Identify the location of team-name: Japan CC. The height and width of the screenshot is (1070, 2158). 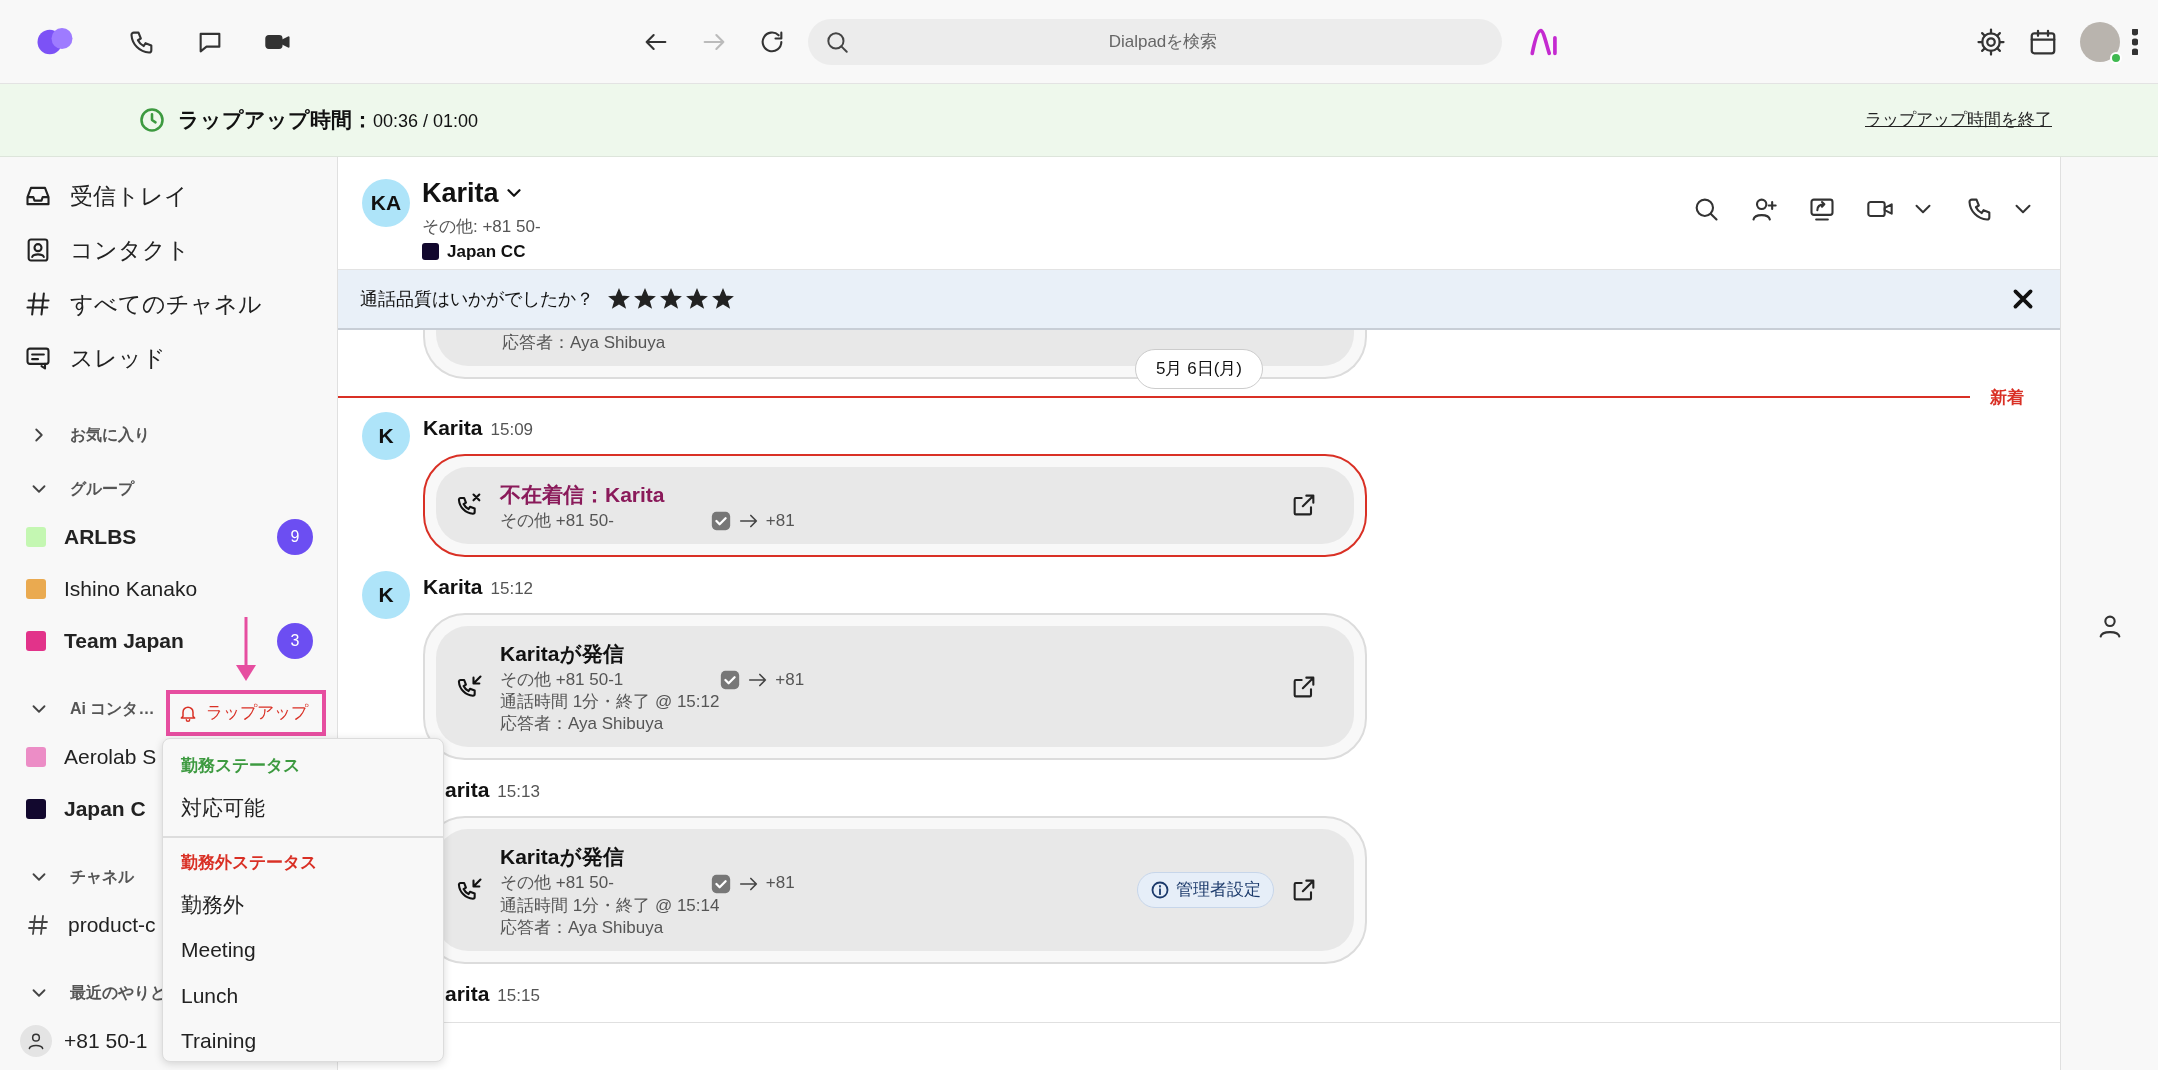
(486, 252).